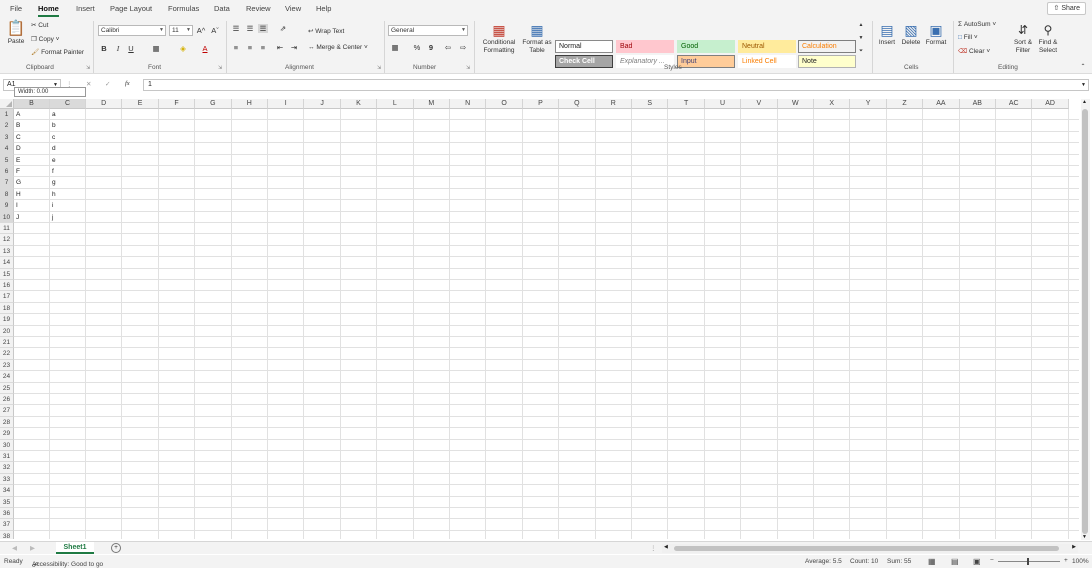 The height and width of the screenshot is (568, 1092). Describe the element at coordinates (32, 114) in the screenshot. I see `cell-b1: A` at that location.